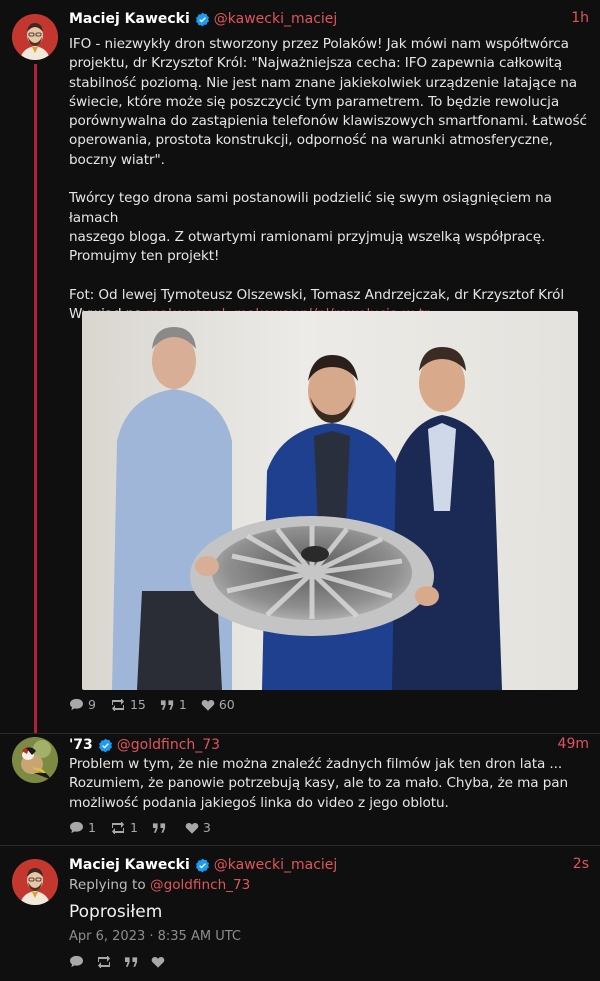 The height and width of the screenshot is (981, 600). Describe the element at coordinates (137, 704) in the screenshot. I see `repost-count: 15` at that location.